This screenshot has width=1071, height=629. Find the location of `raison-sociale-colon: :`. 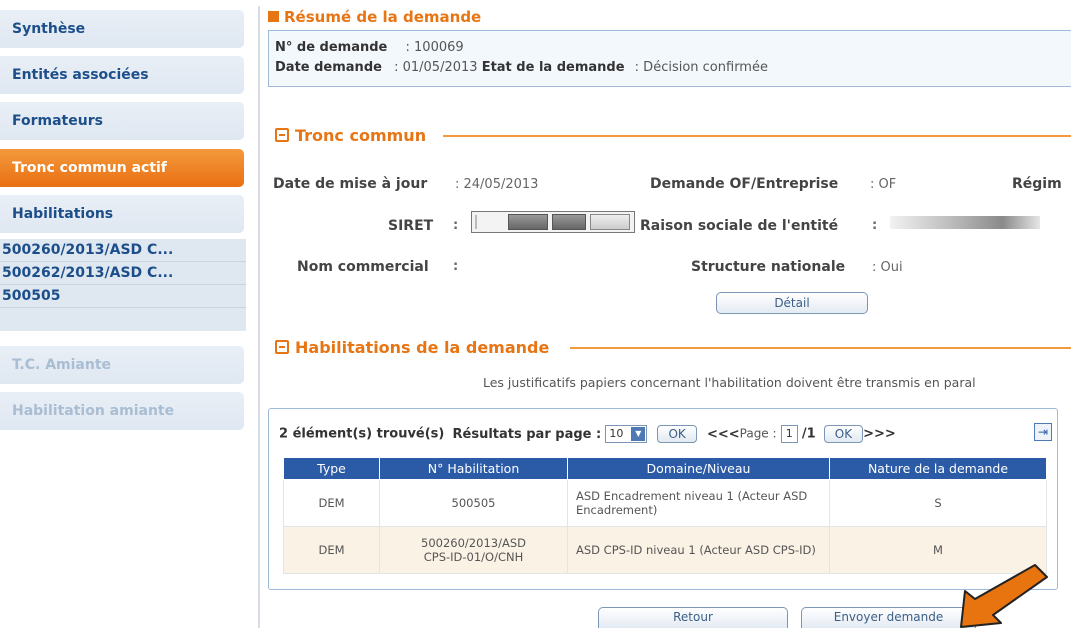

raison-sociale-colon: : is located at coordinates (875, 225).